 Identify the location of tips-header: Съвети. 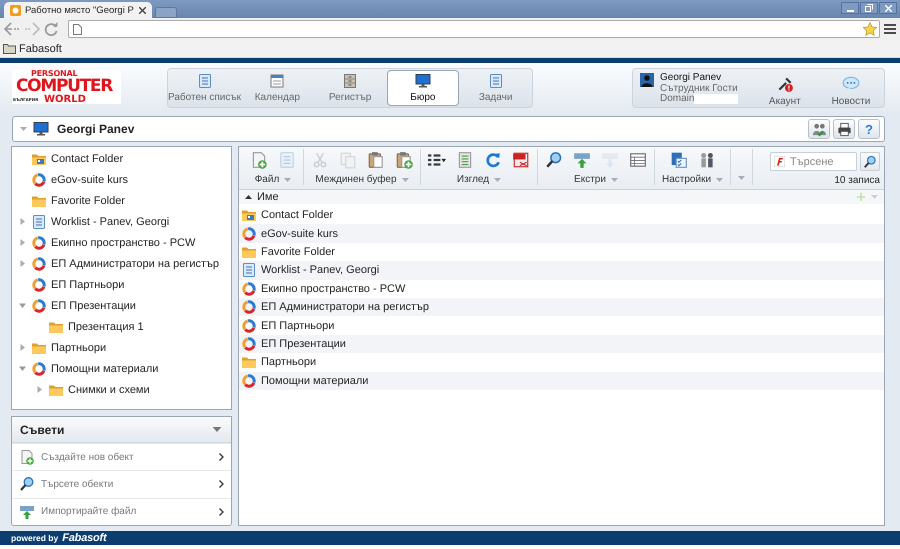
(121, 430).